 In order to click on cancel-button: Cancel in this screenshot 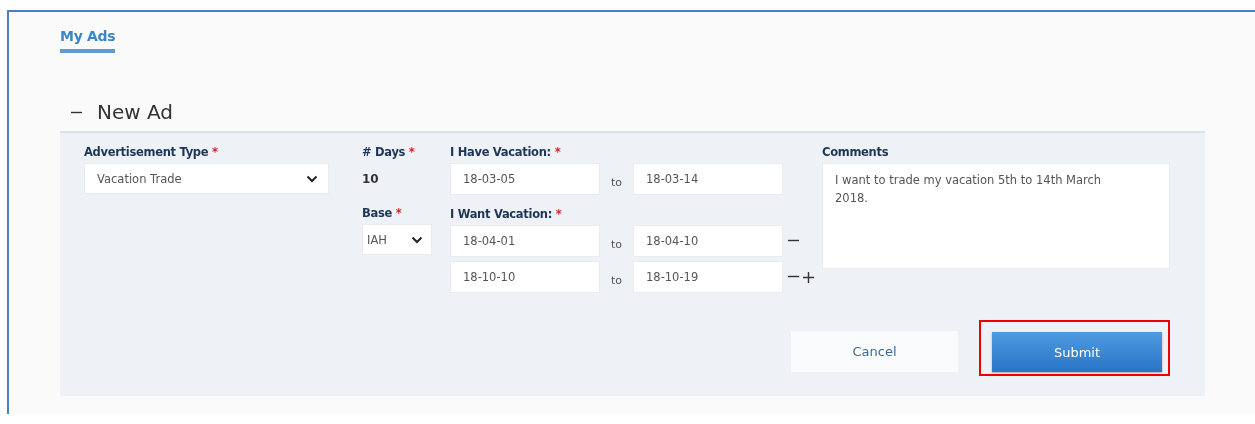, I will do `click(874, 351)`.